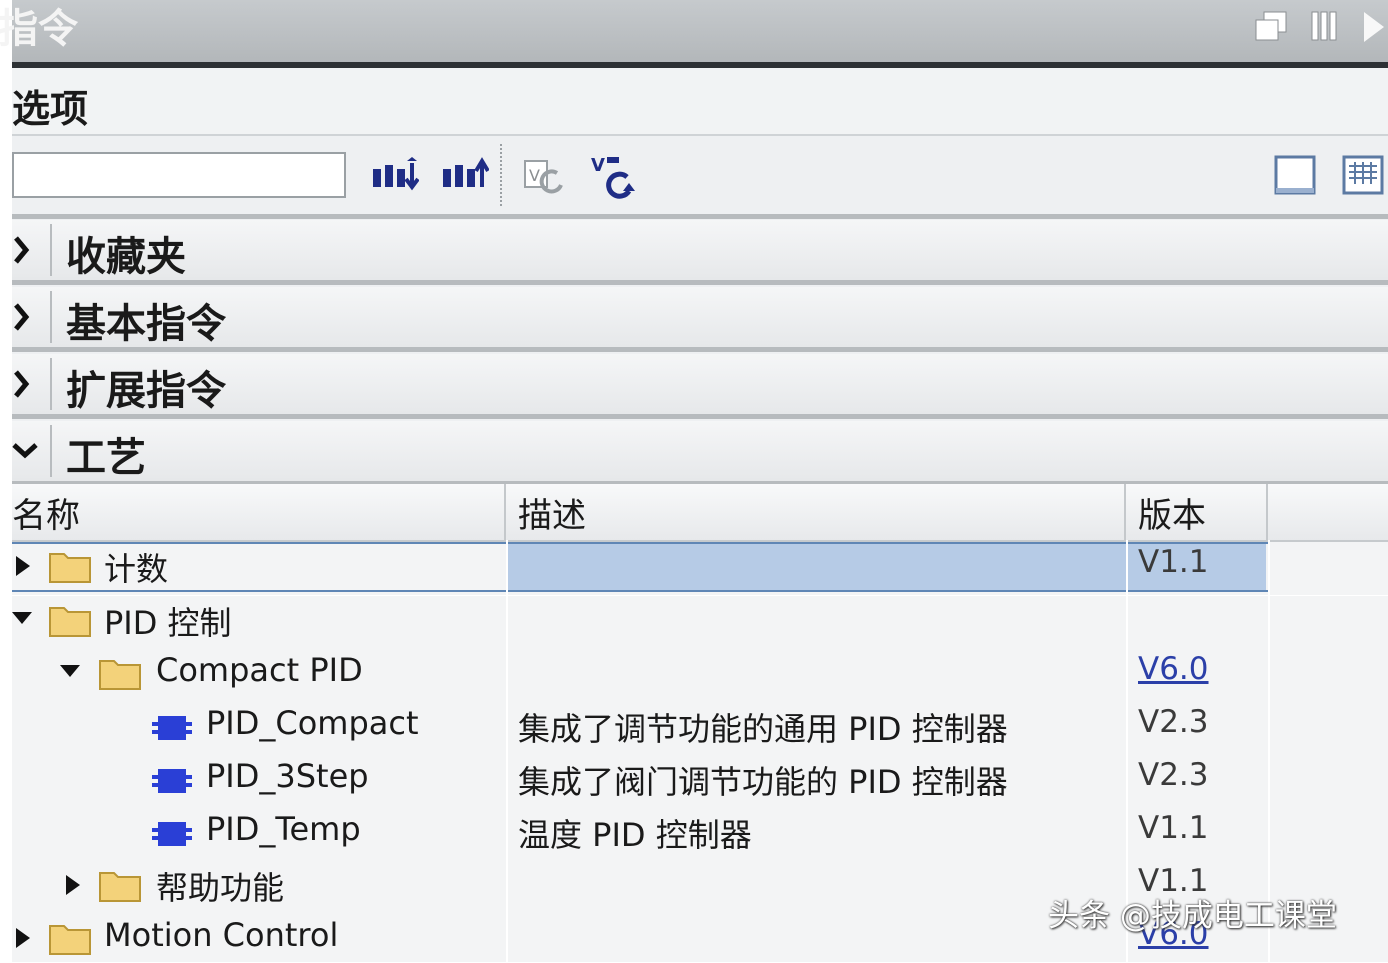 The image size is (1388, 963). What do you see at coordinates (763, 782) in the screenshot?
I see `row-description: 集成了阀门调节功能的 PID 控制器` at bounding box center [763, 782].